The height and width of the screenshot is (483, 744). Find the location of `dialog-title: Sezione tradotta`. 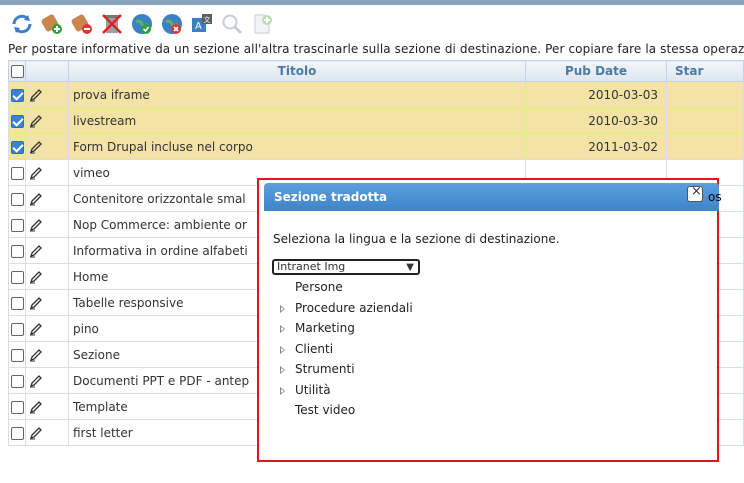

dialog-title: Sezione tradotta is located at coordinates (331, 197).